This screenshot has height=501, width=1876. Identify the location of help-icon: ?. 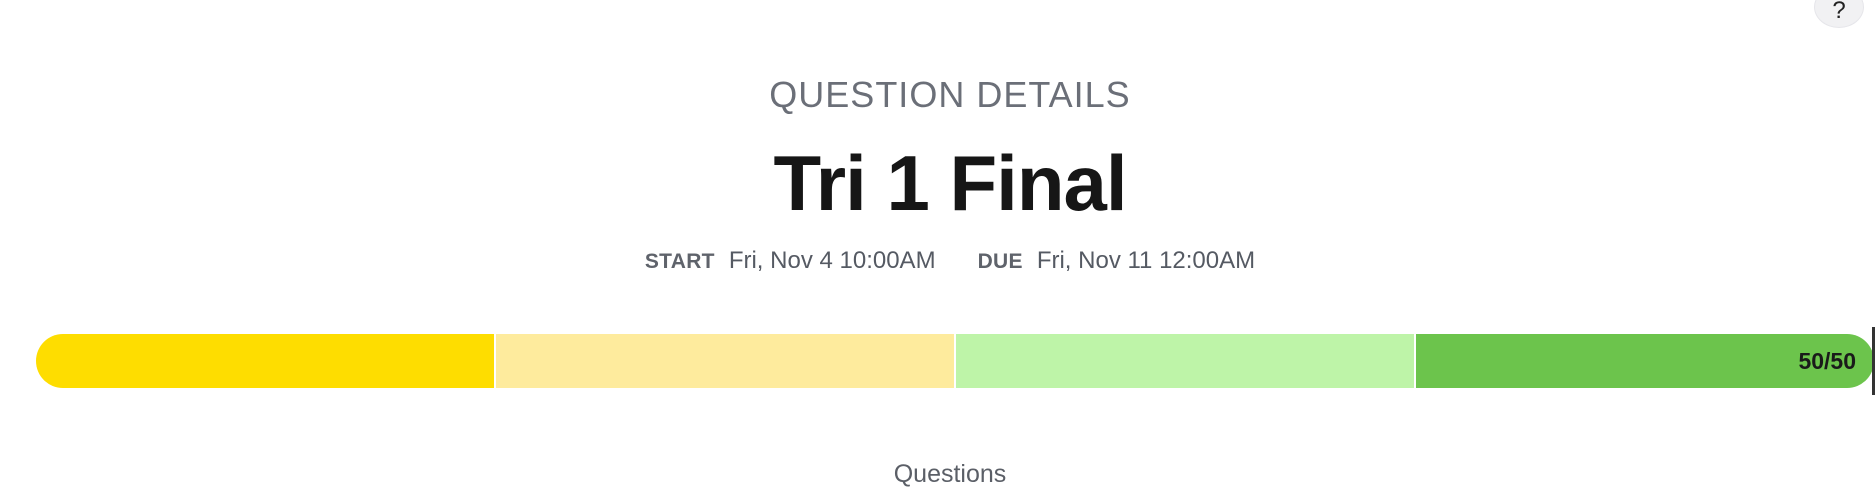
(1839, 12).